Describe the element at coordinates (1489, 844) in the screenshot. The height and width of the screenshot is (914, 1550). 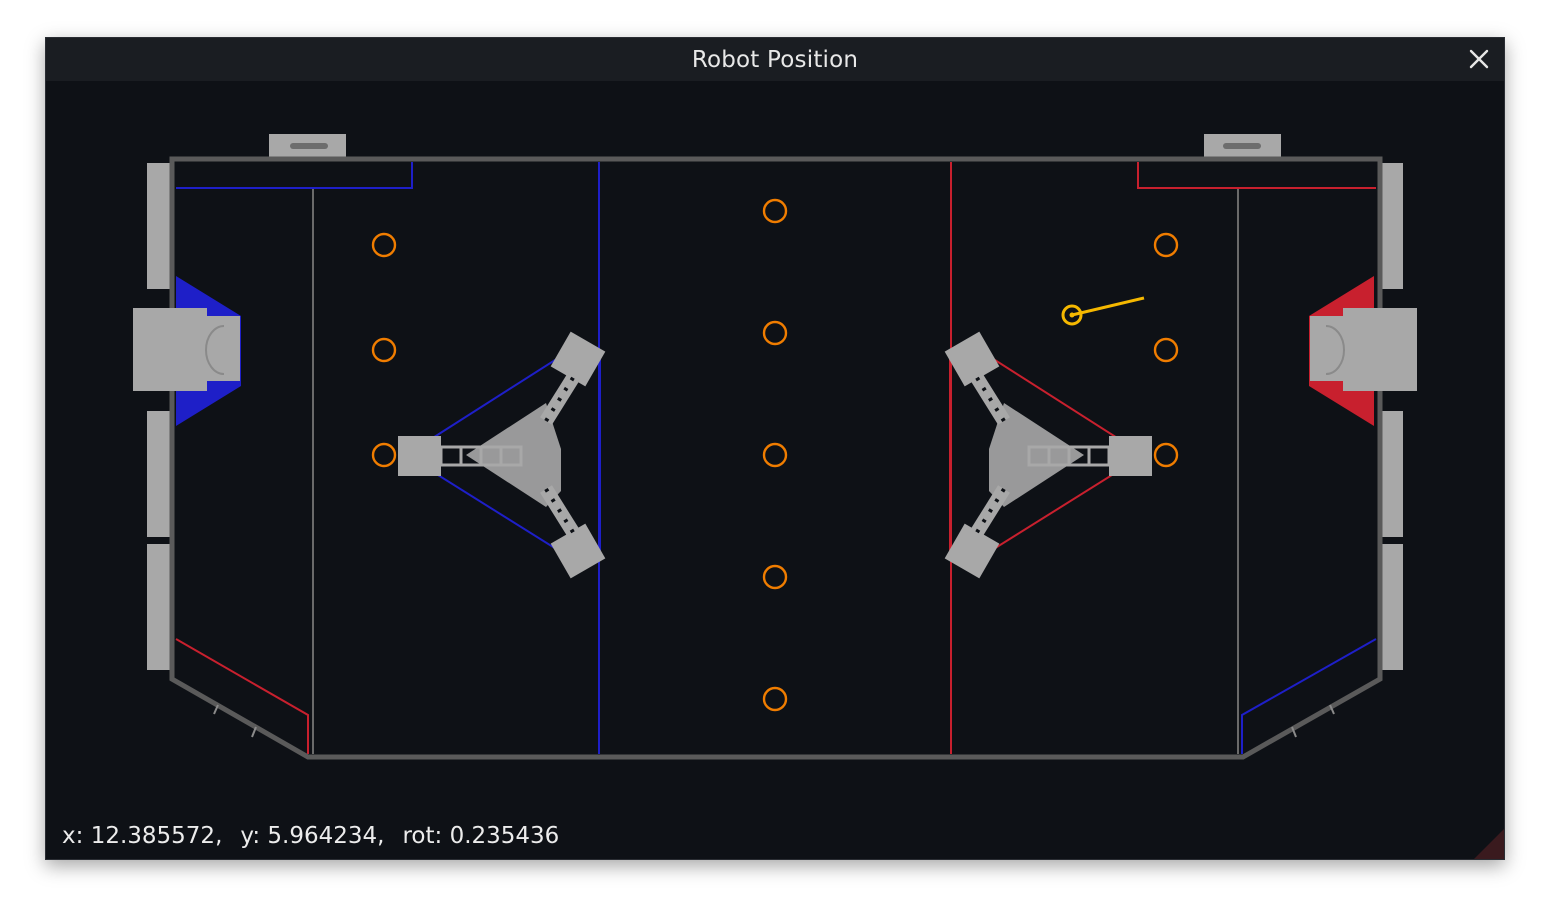
I see `resize-grip` at that location.